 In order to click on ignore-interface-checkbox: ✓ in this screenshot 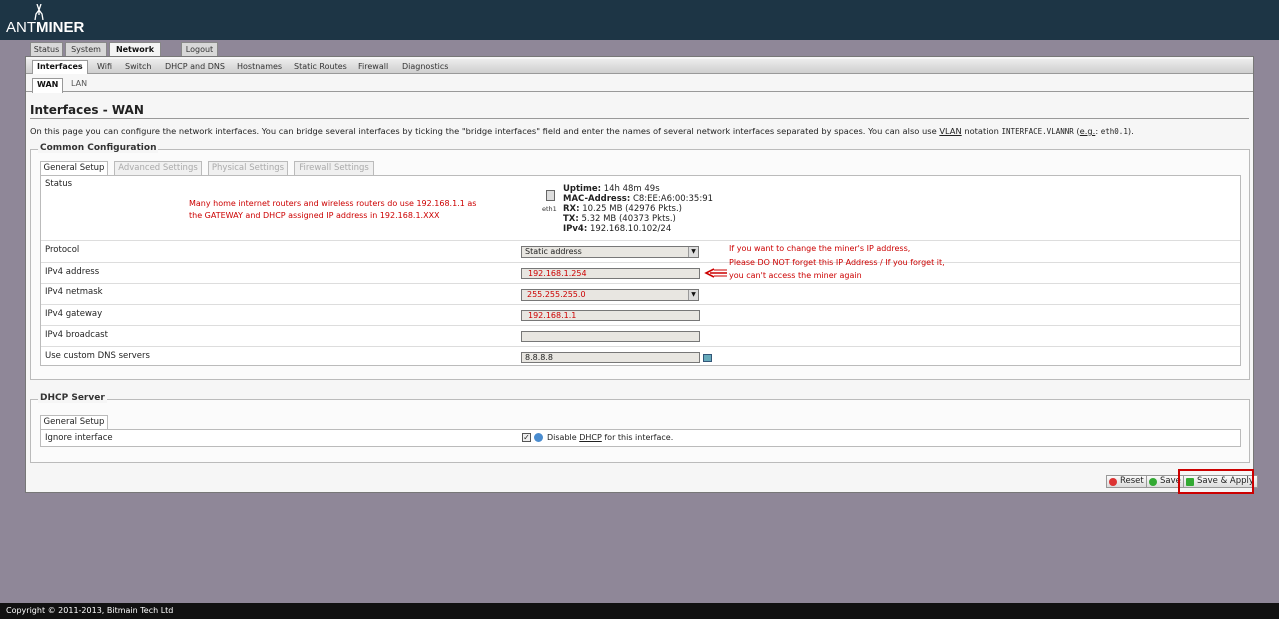, I will do `click(526, 437)`.